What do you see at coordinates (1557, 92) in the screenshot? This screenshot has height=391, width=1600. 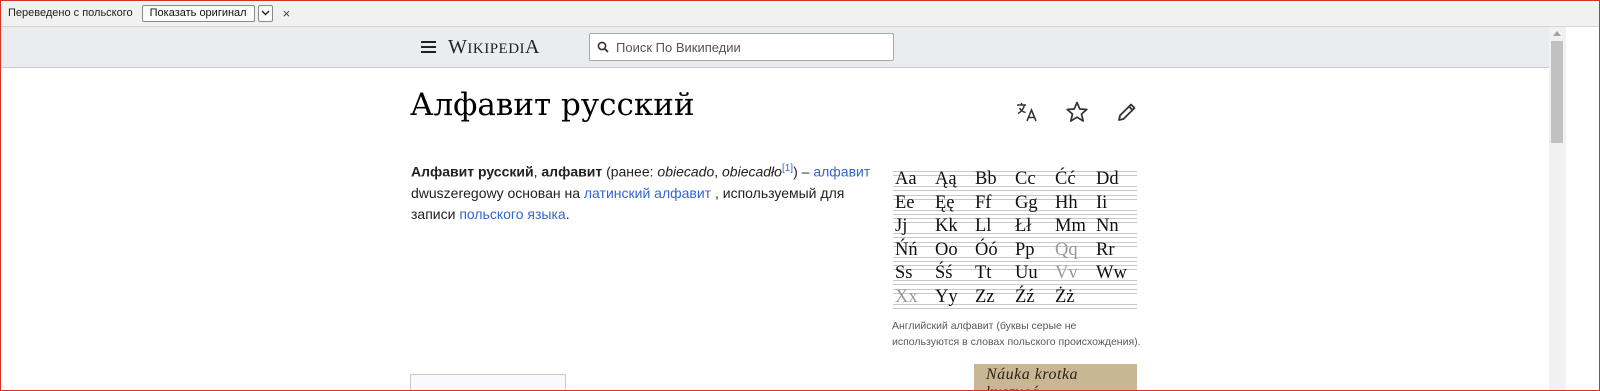 I see `scrollbar-thumb` at bounding box center [1557, 92].